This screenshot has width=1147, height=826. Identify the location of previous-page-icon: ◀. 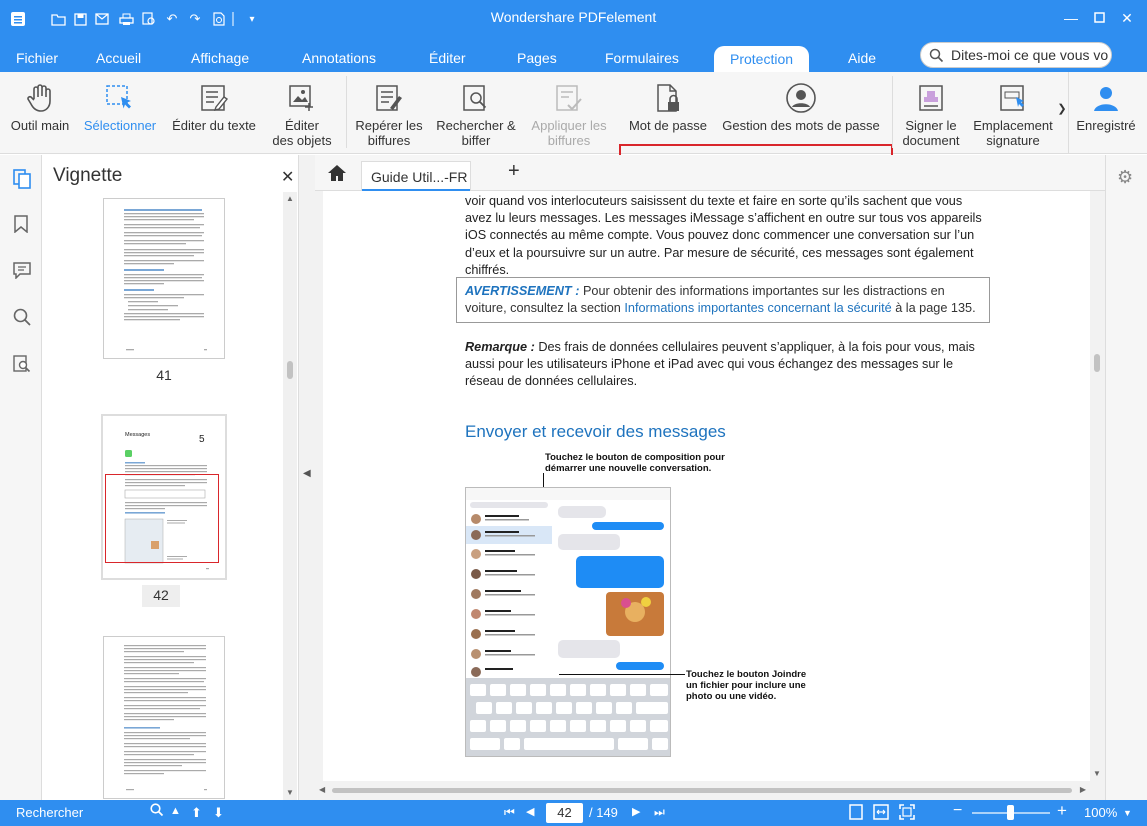
(530, 811).